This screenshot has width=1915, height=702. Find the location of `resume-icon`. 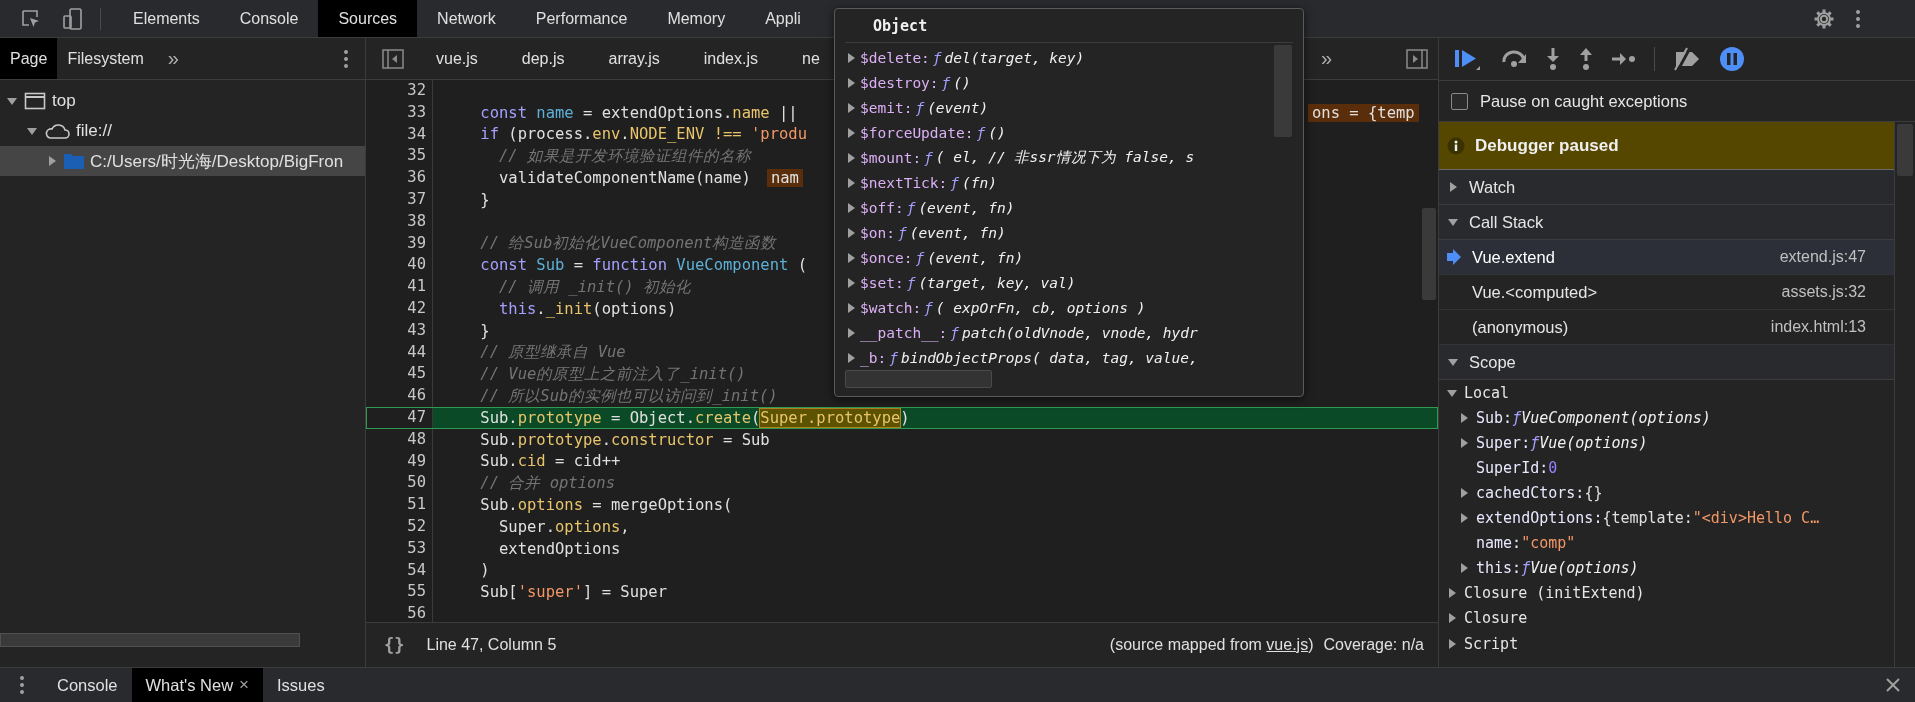

resume-icon is located at coordinates (1468, 59).